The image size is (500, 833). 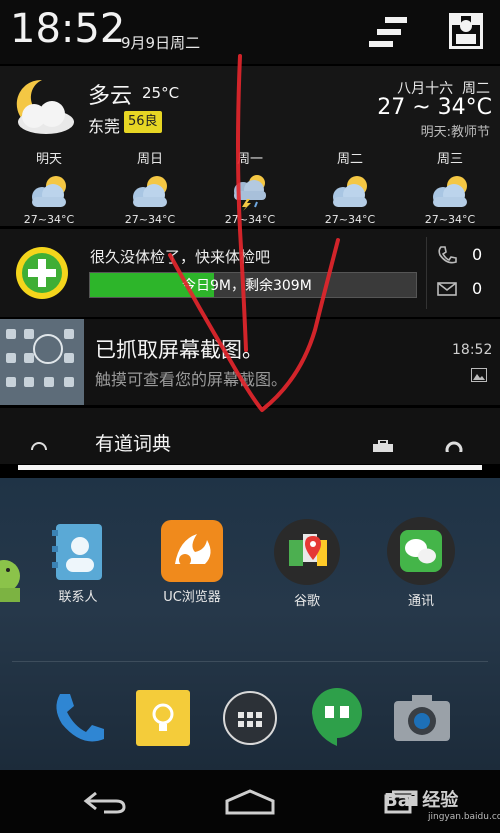 I want to click on forecast-day-label: 周日, so click(x=149, y=159).